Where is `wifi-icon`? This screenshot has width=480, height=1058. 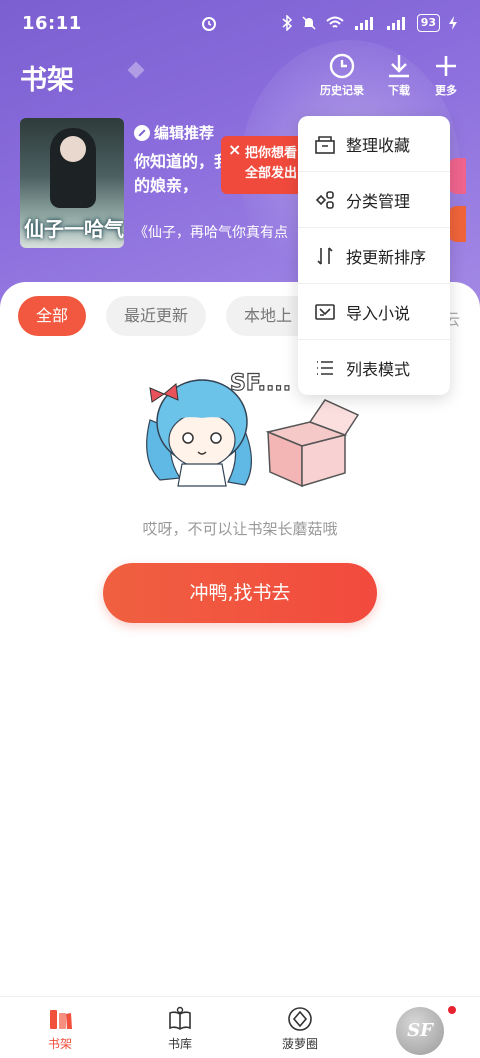 wifi-icon is located at coordinates (335, 22).